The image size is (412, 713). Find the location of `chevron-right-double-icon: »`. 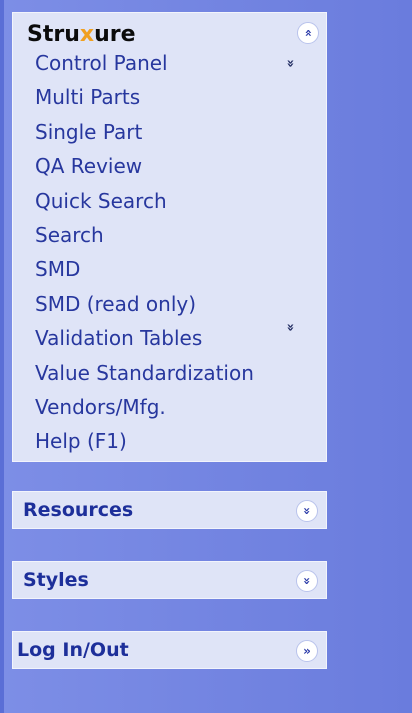

chevron-right-double-icon: » is located at coordinates (307, 651).